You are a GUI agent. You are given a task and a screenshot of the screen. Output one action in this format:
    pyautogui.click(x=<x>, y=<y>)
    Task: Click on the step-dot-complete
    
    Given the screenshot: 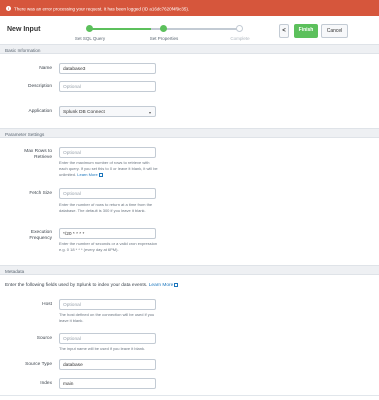 What is the action you would take?
    pyautogui.click(x=239, y=28)
    